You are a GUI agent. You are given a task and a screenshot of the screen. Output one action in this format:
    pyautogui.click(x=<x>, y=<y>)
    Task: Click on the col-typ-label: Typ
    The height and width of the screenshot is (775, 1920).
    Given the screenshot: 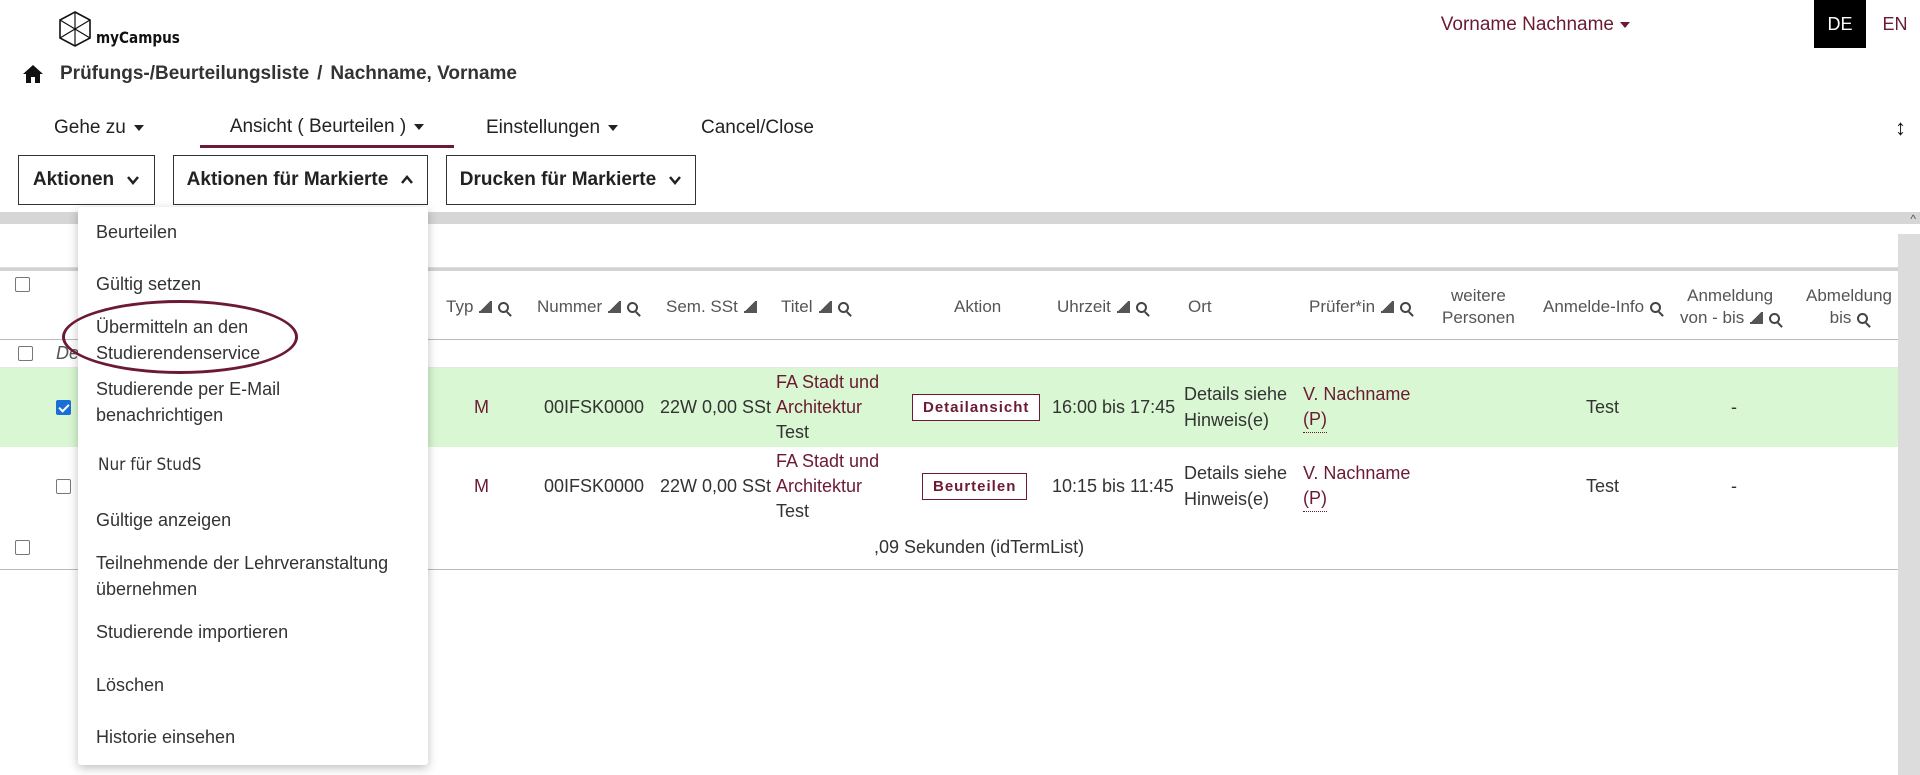 What is the action you would take?
    pyautogui.click(x=460, y=306)
    